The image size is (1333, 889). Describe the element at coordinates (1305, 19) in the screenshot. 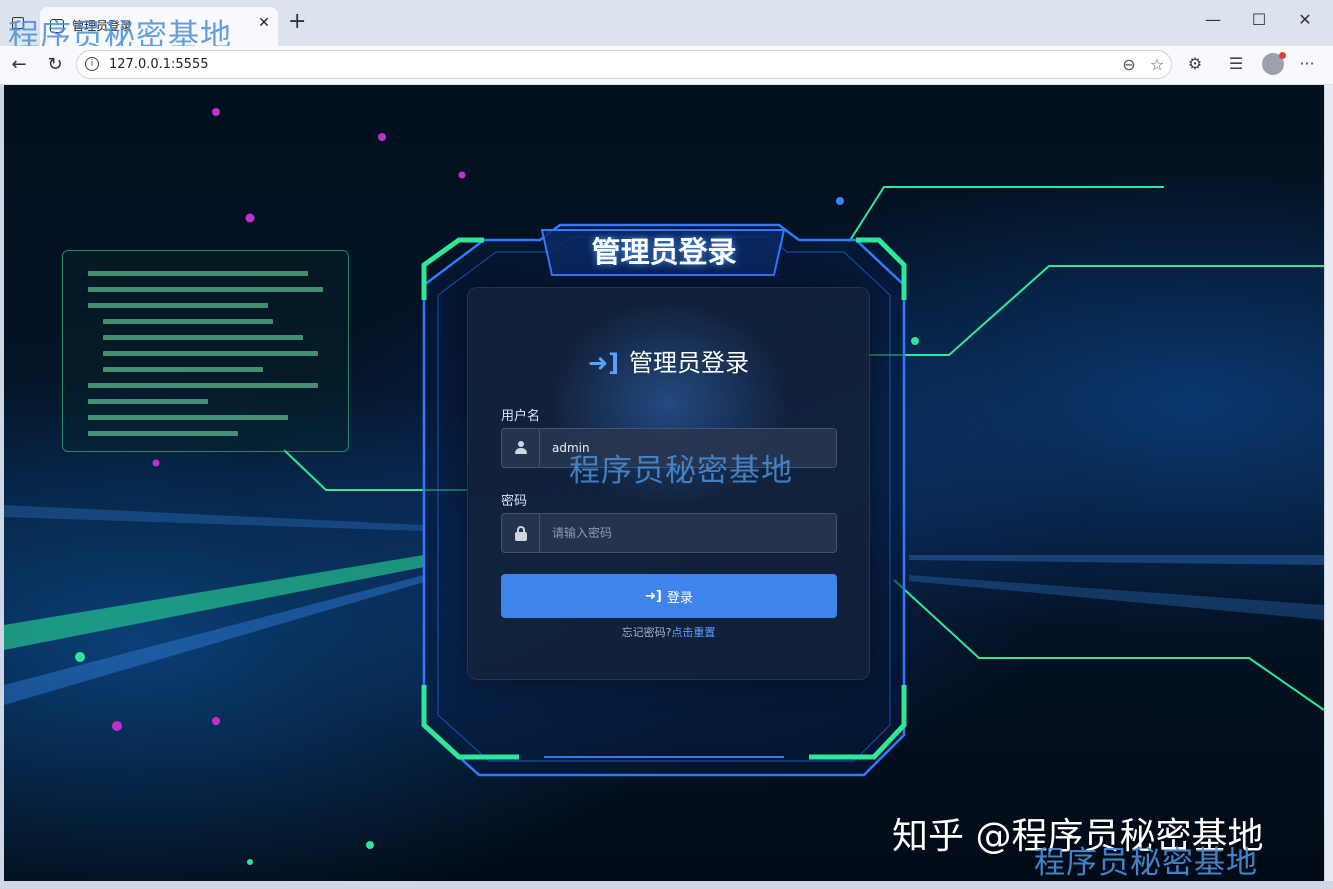

I see `close-window-button: ✕` at that location.